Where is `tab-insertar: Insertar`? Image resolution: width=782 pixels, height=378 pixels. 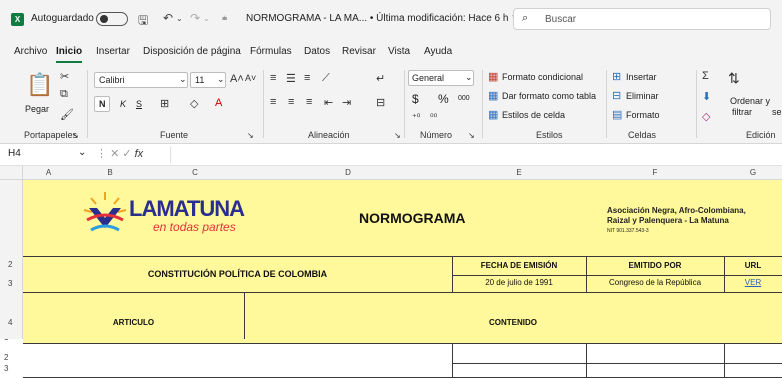 tab-insertar: Insertar is located at coordinates (113, 51).